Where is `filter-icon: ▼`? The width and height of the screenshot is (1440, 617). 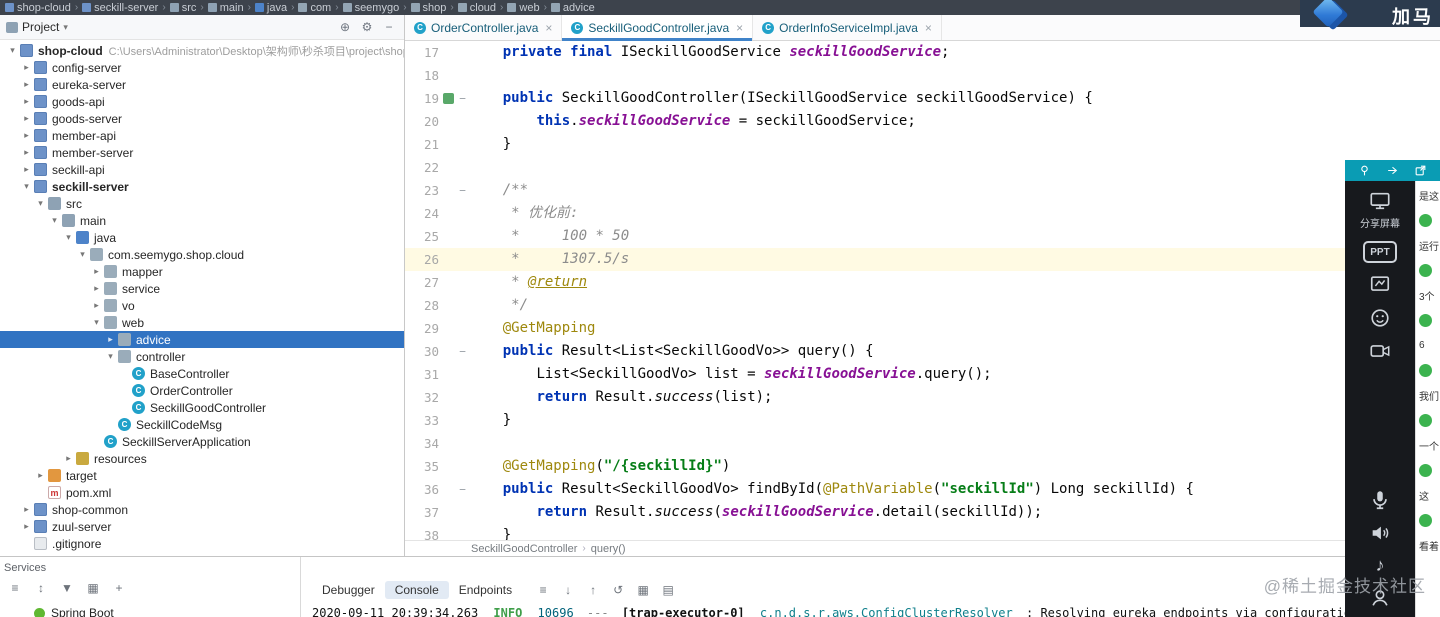
filter-icon: ▼ is located at coordinates (67, 588).